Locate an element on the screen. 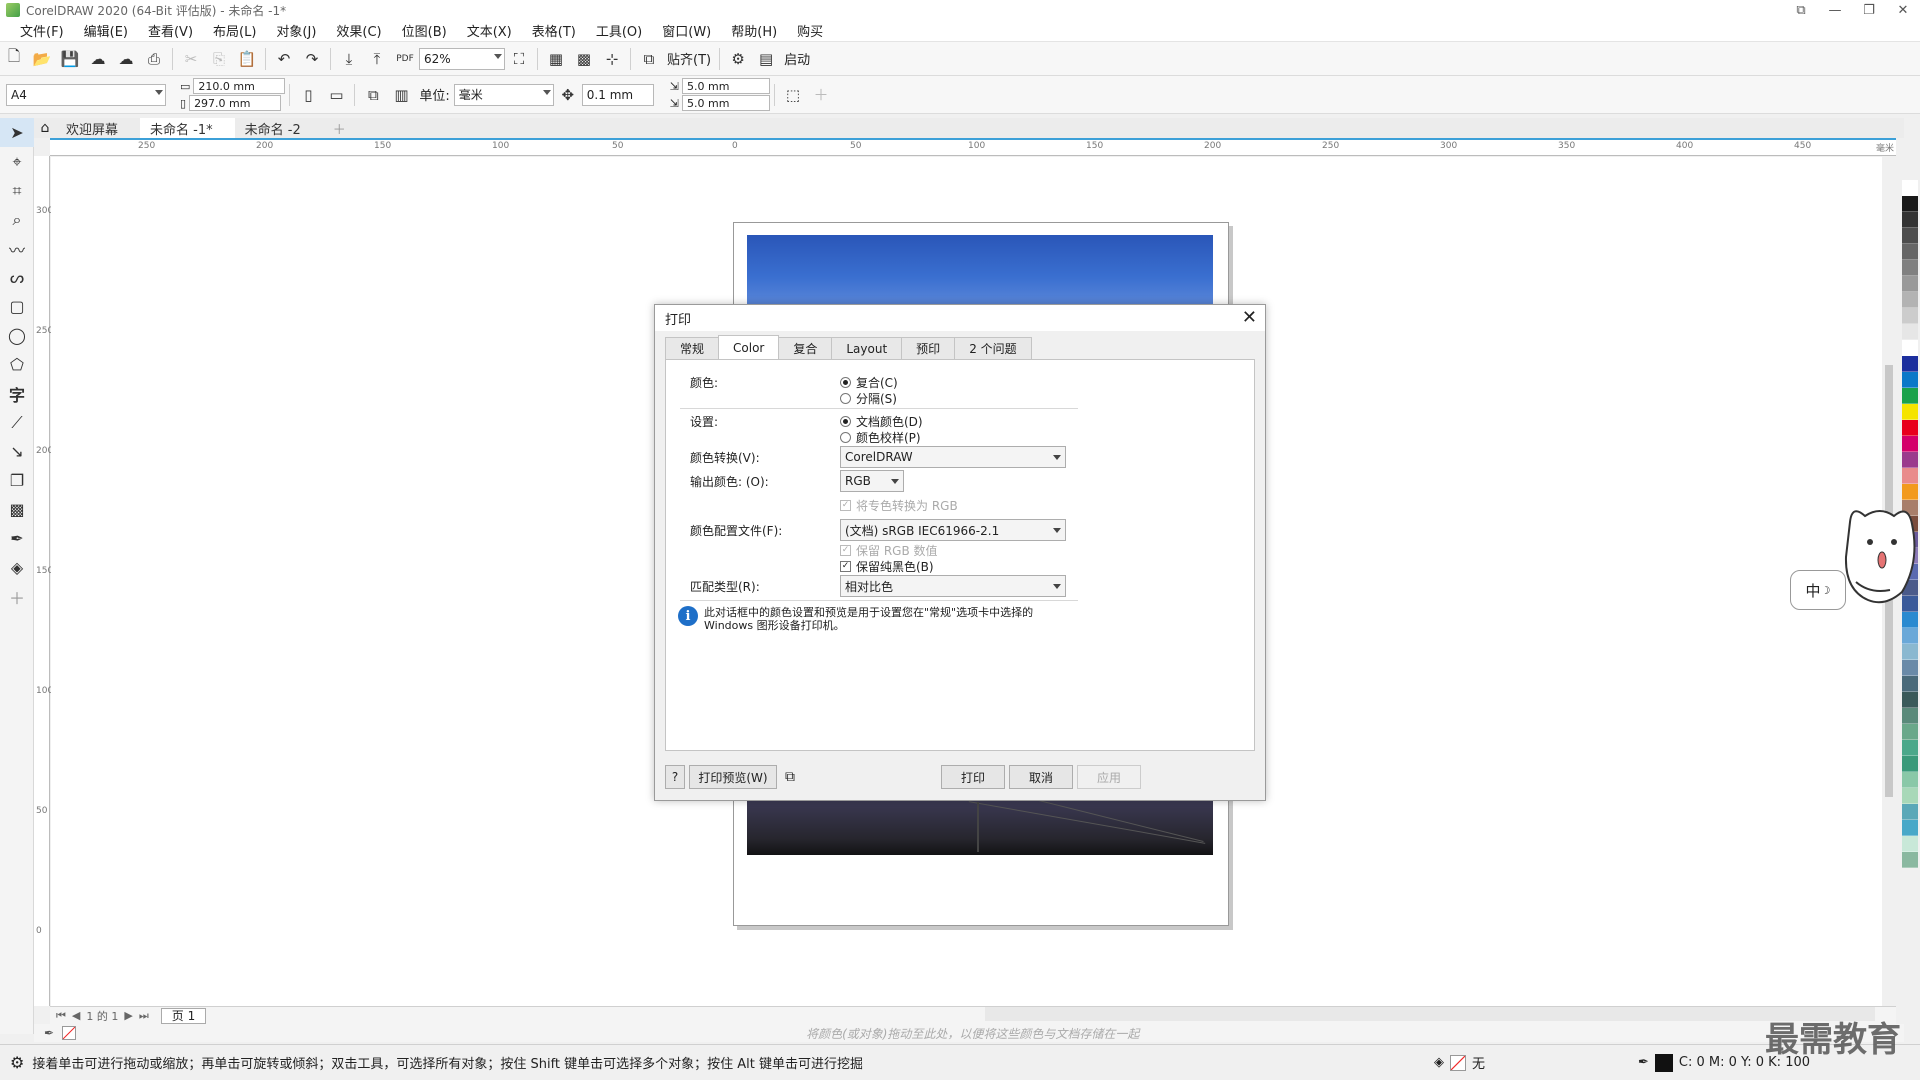 The width and height of the screenshot is (1920, 1080). tab-untitled-1: 未命名 -1* is located at coordinates (187, 128).